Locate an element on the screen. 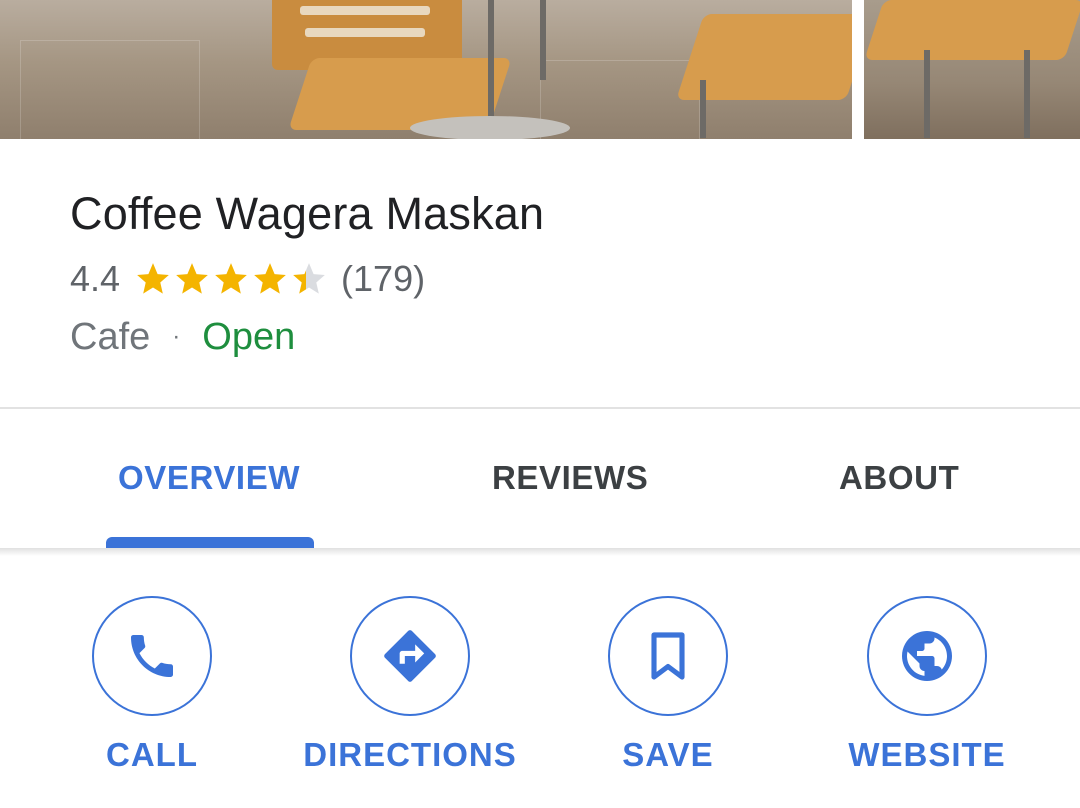  star-rating is located at coordinates (231, 279).